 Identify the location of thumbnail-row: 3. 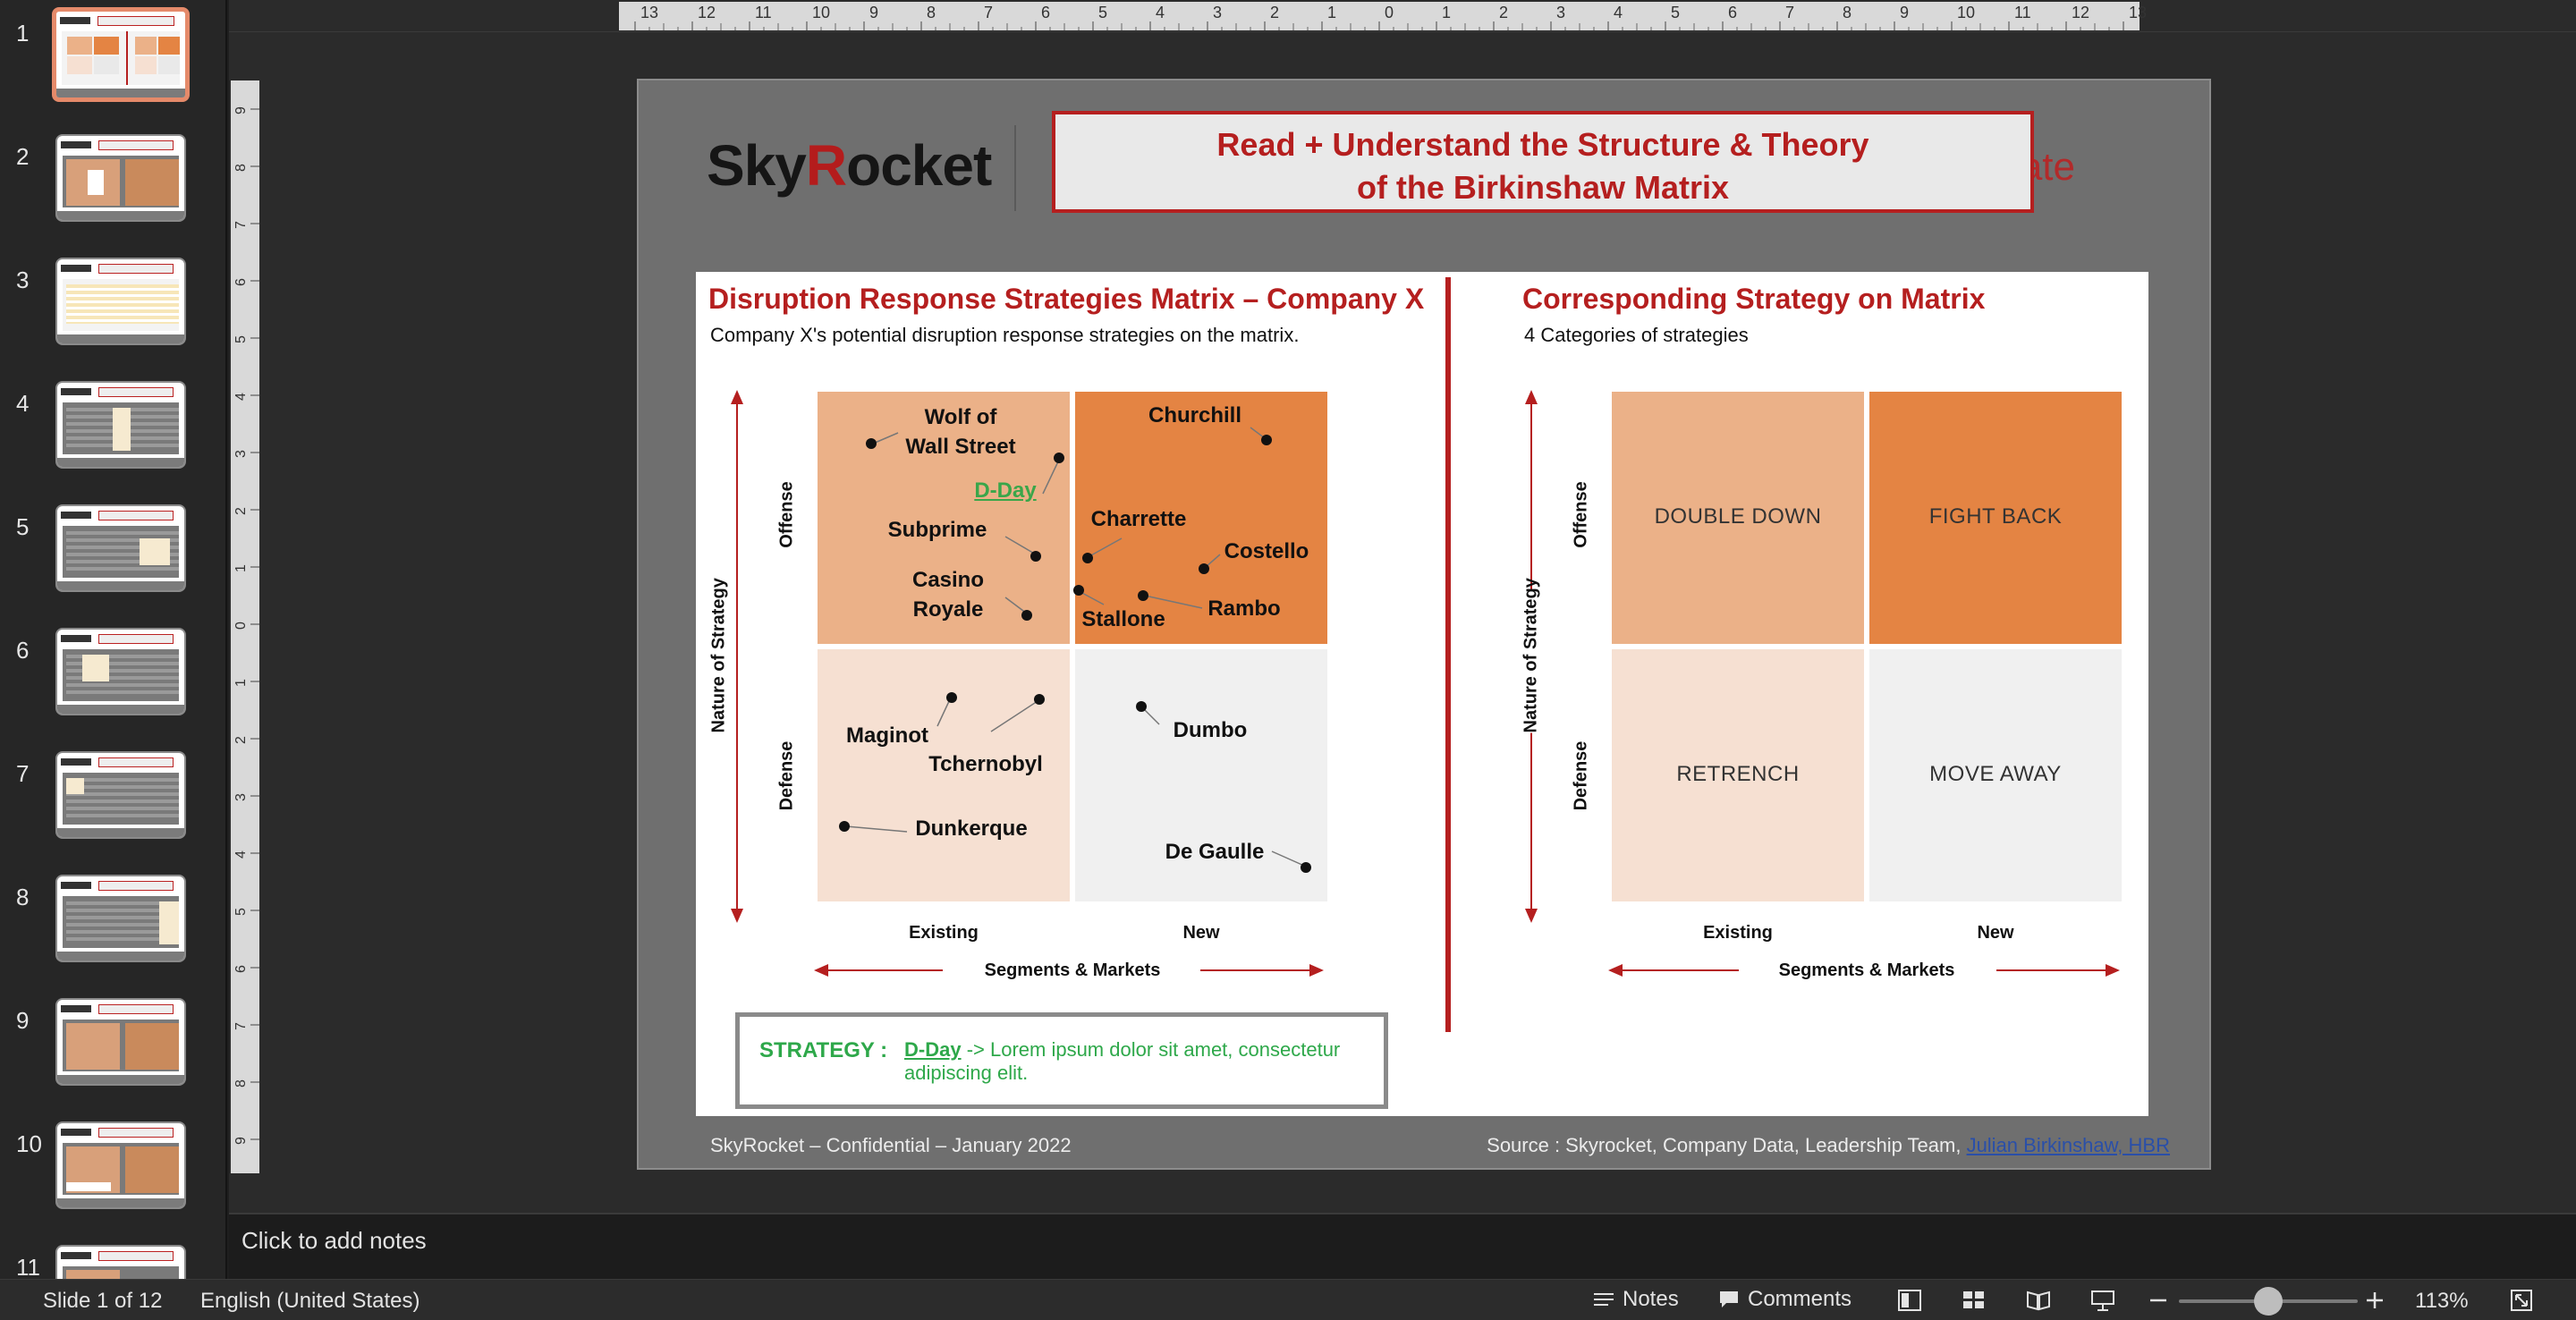
(112, 299).